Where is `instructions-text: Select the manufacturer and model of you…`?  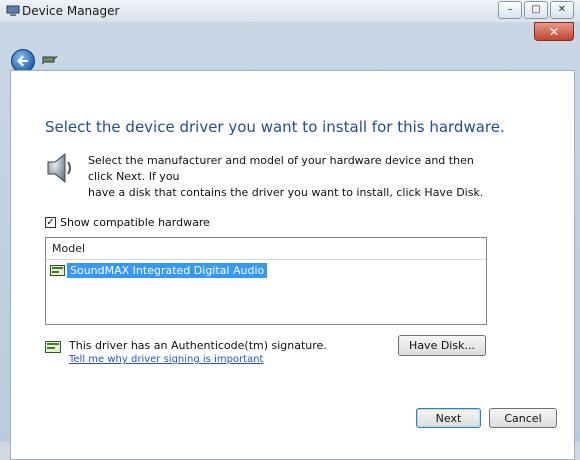 instructions-text: Select the manufacturer and model of you… is located at coordinates (288, 177).